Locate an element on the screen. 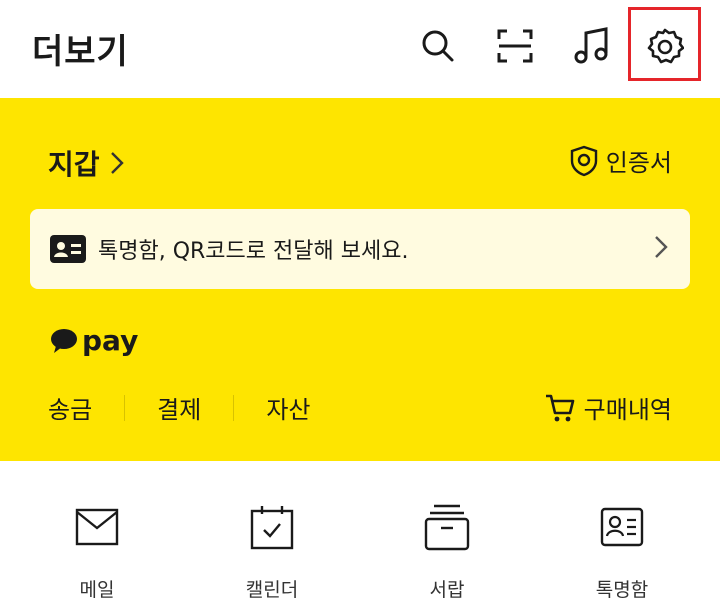  scan-button is located at coordinates (515, 46).